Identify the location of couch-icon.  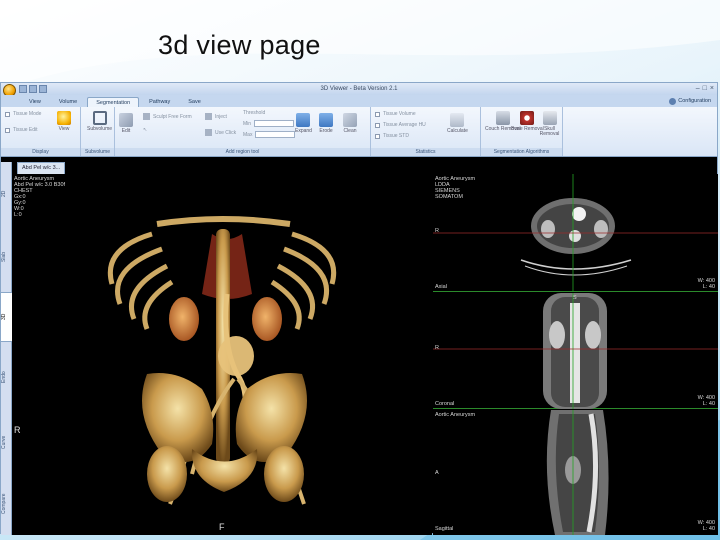
(502, 118).